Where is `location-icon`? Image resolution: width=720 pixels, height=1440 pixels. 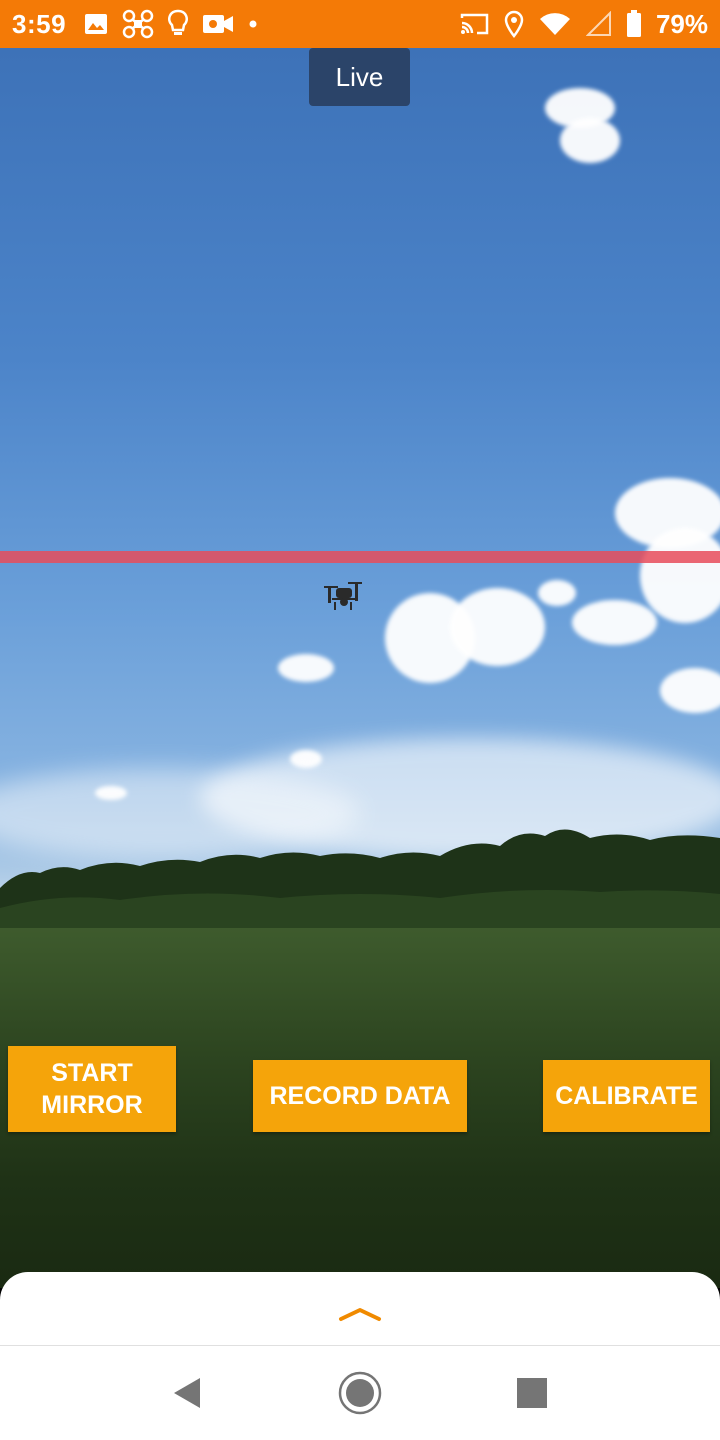
location-icon is located at coordinates (514, 24).